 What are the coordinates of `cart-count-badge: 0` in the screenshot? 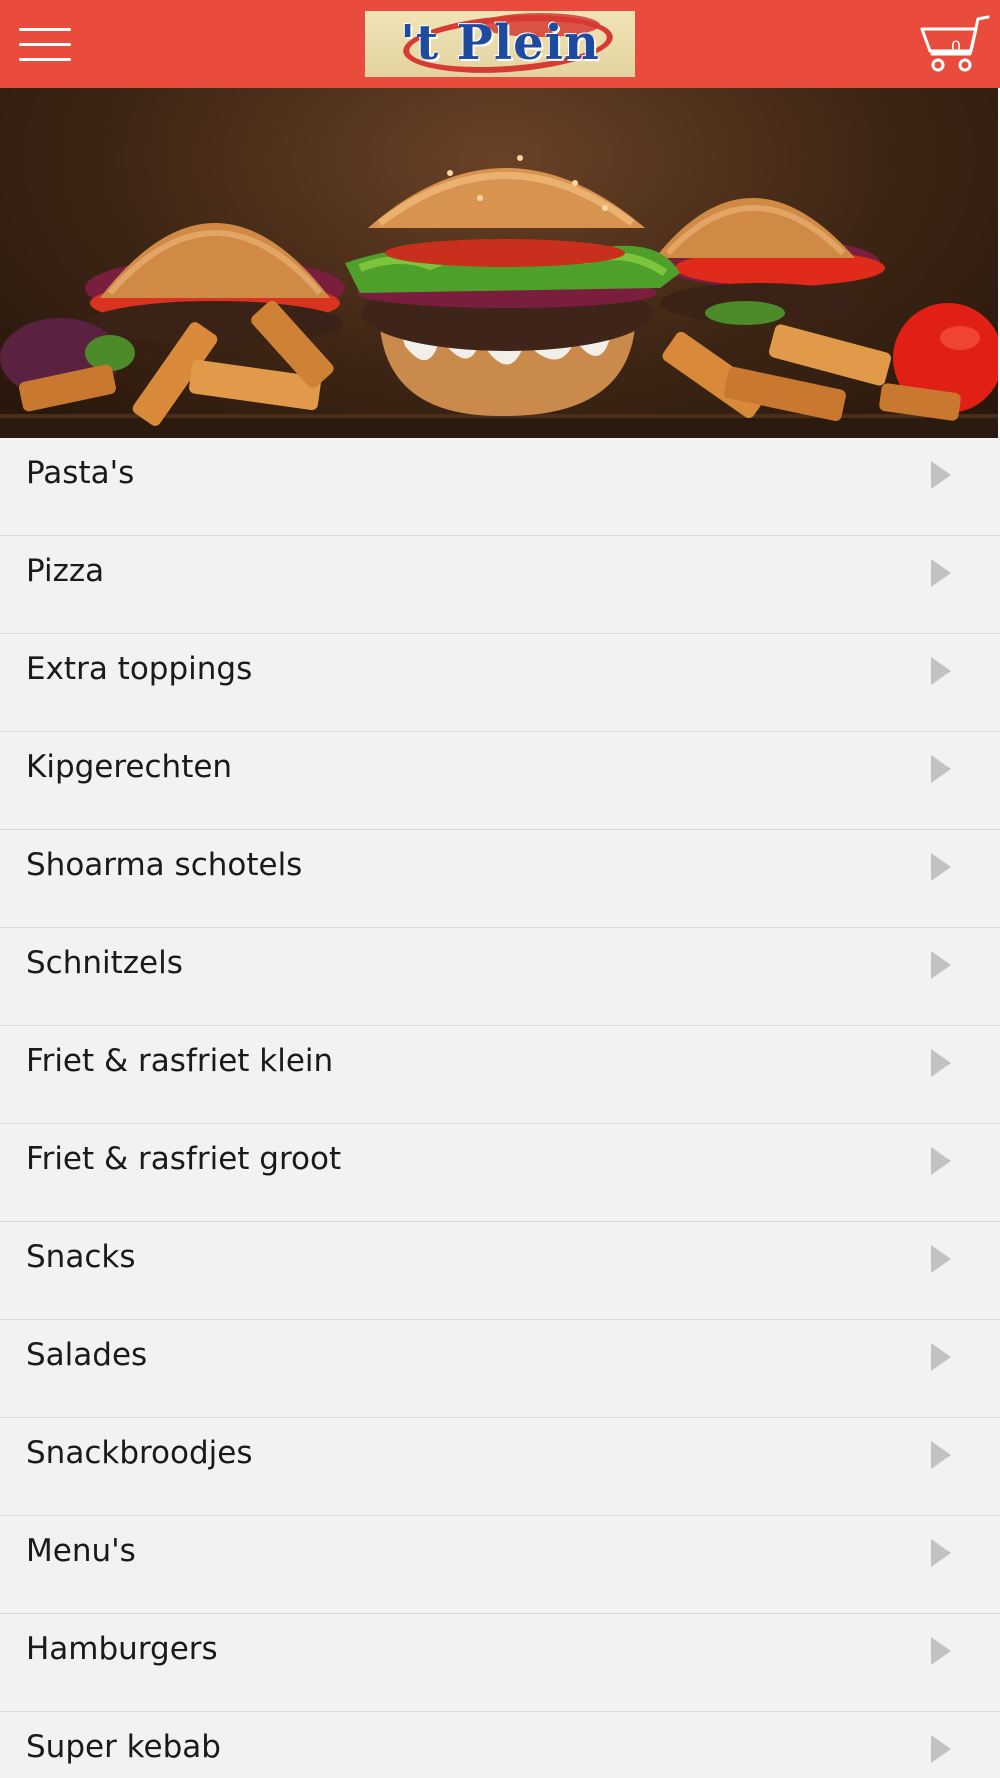 It's located at (956, 46).